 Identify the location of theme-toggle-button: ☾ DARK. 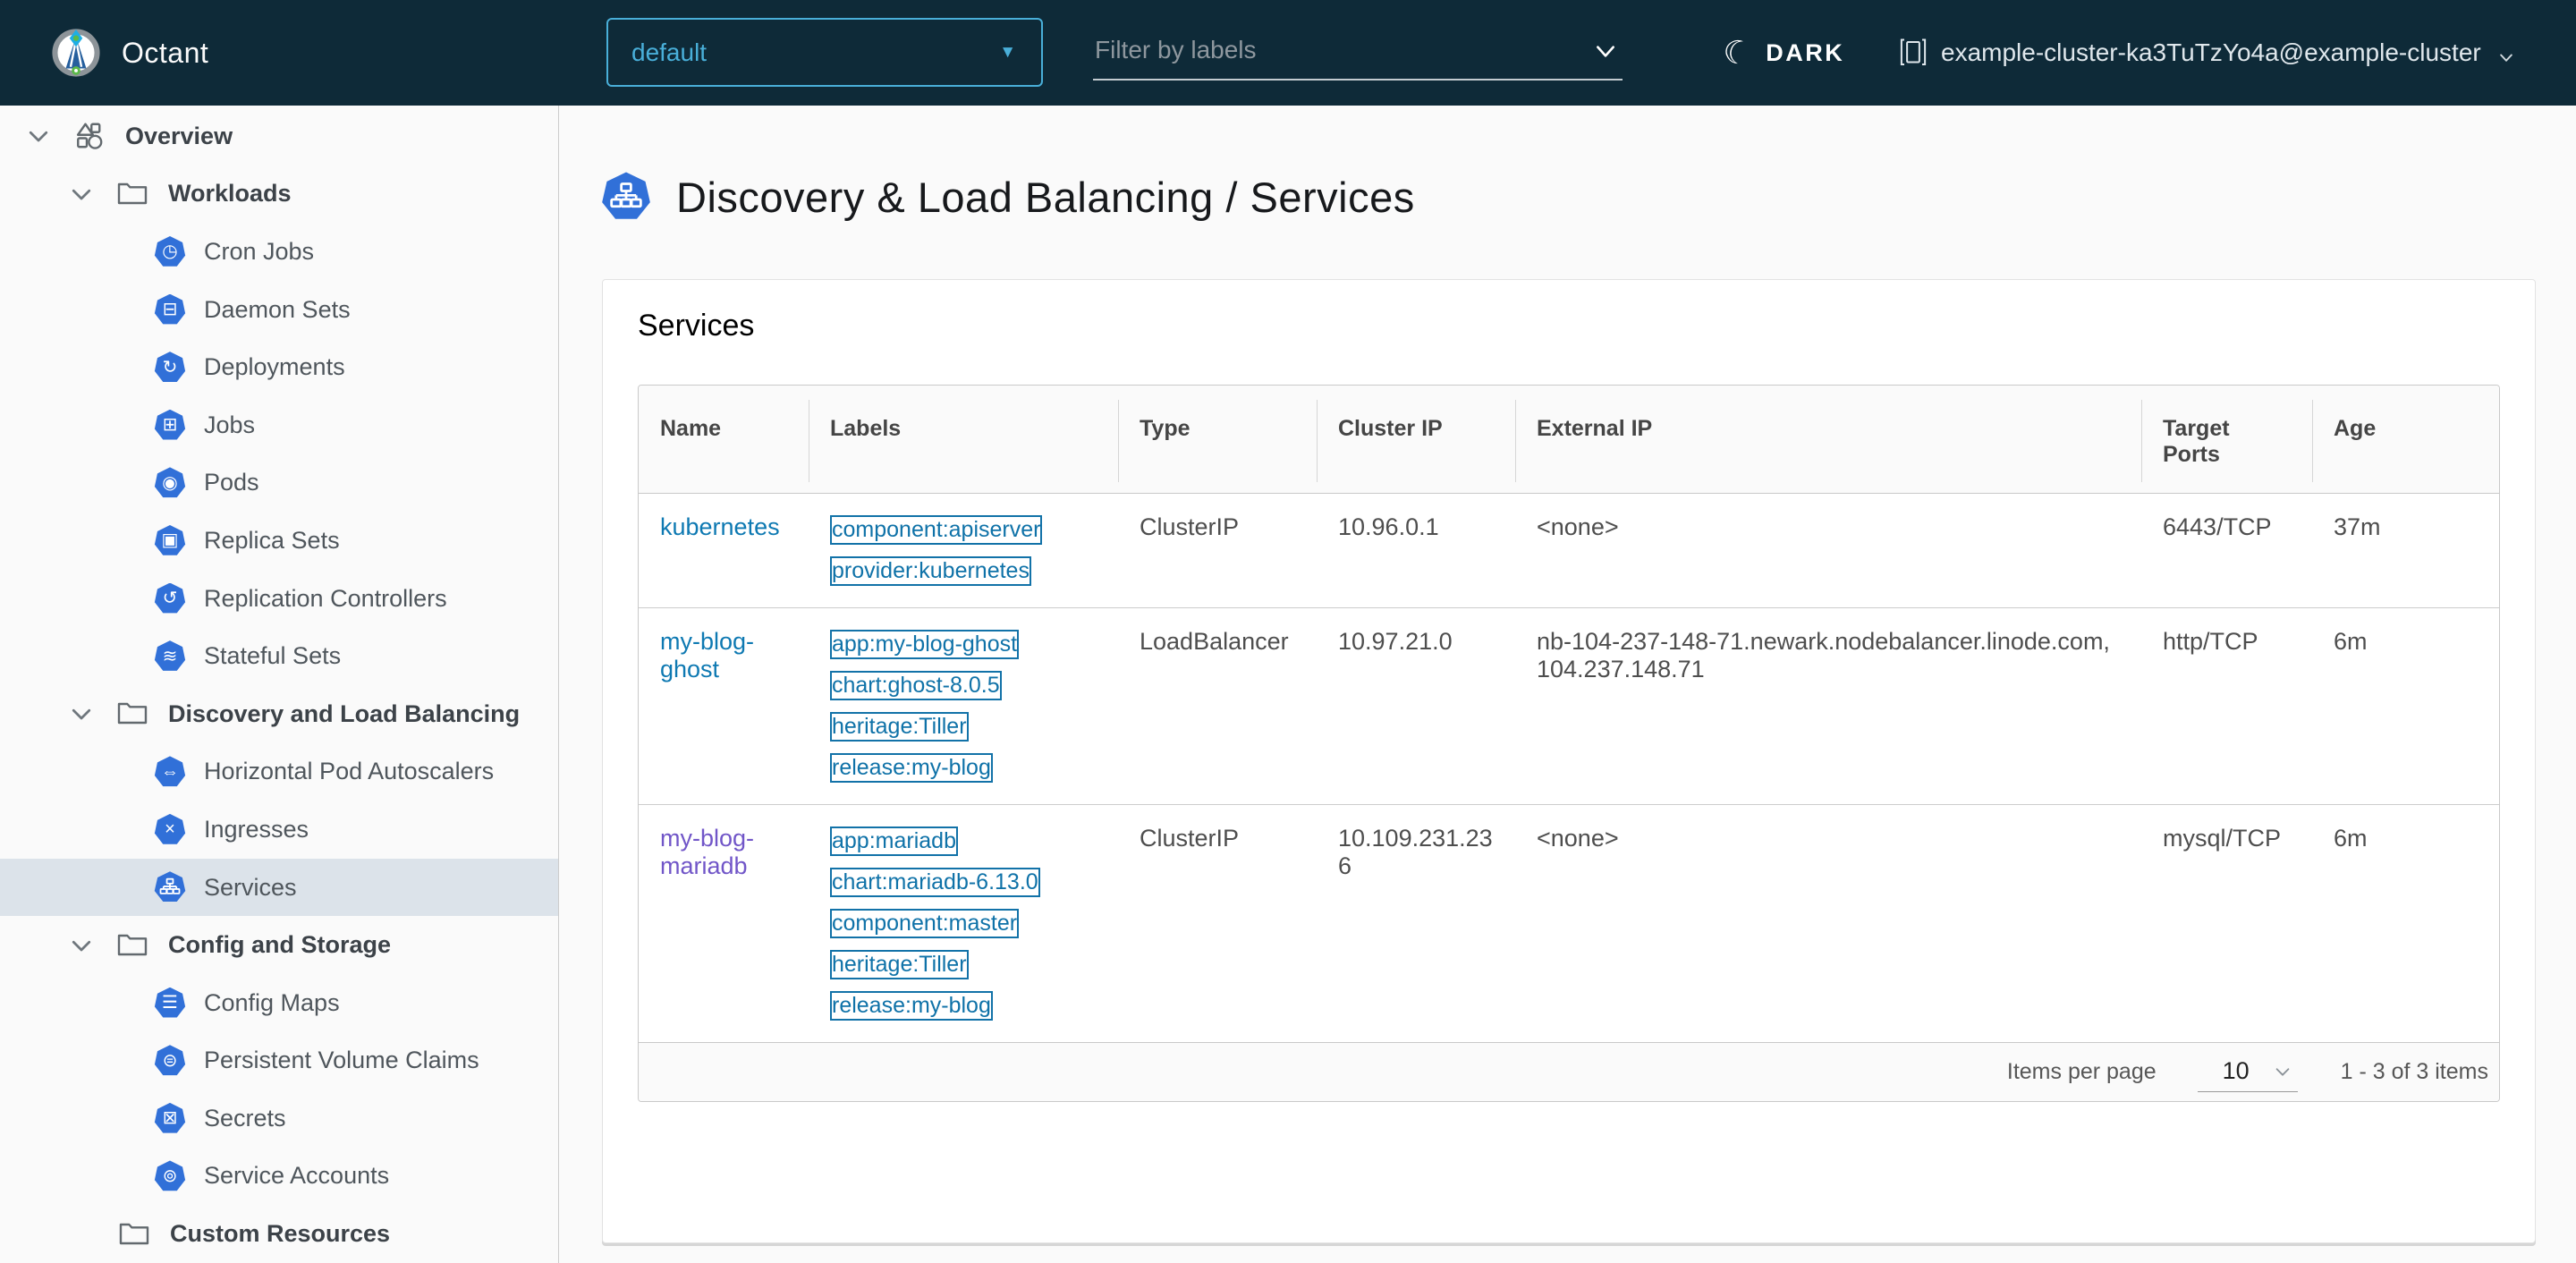
(1781, 53).